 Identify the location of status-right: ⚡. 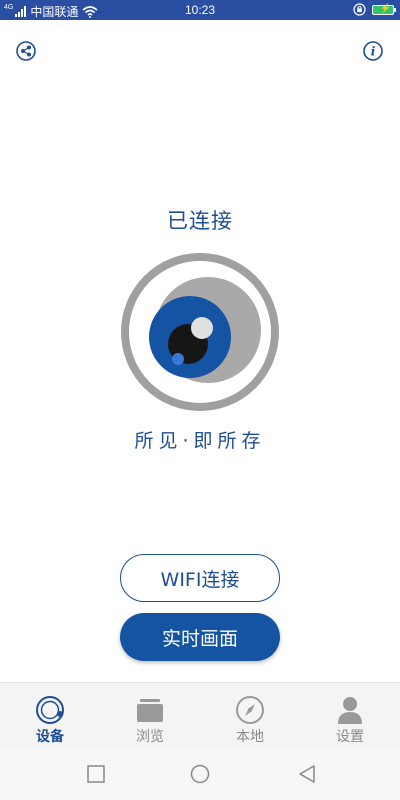
(374, 9).